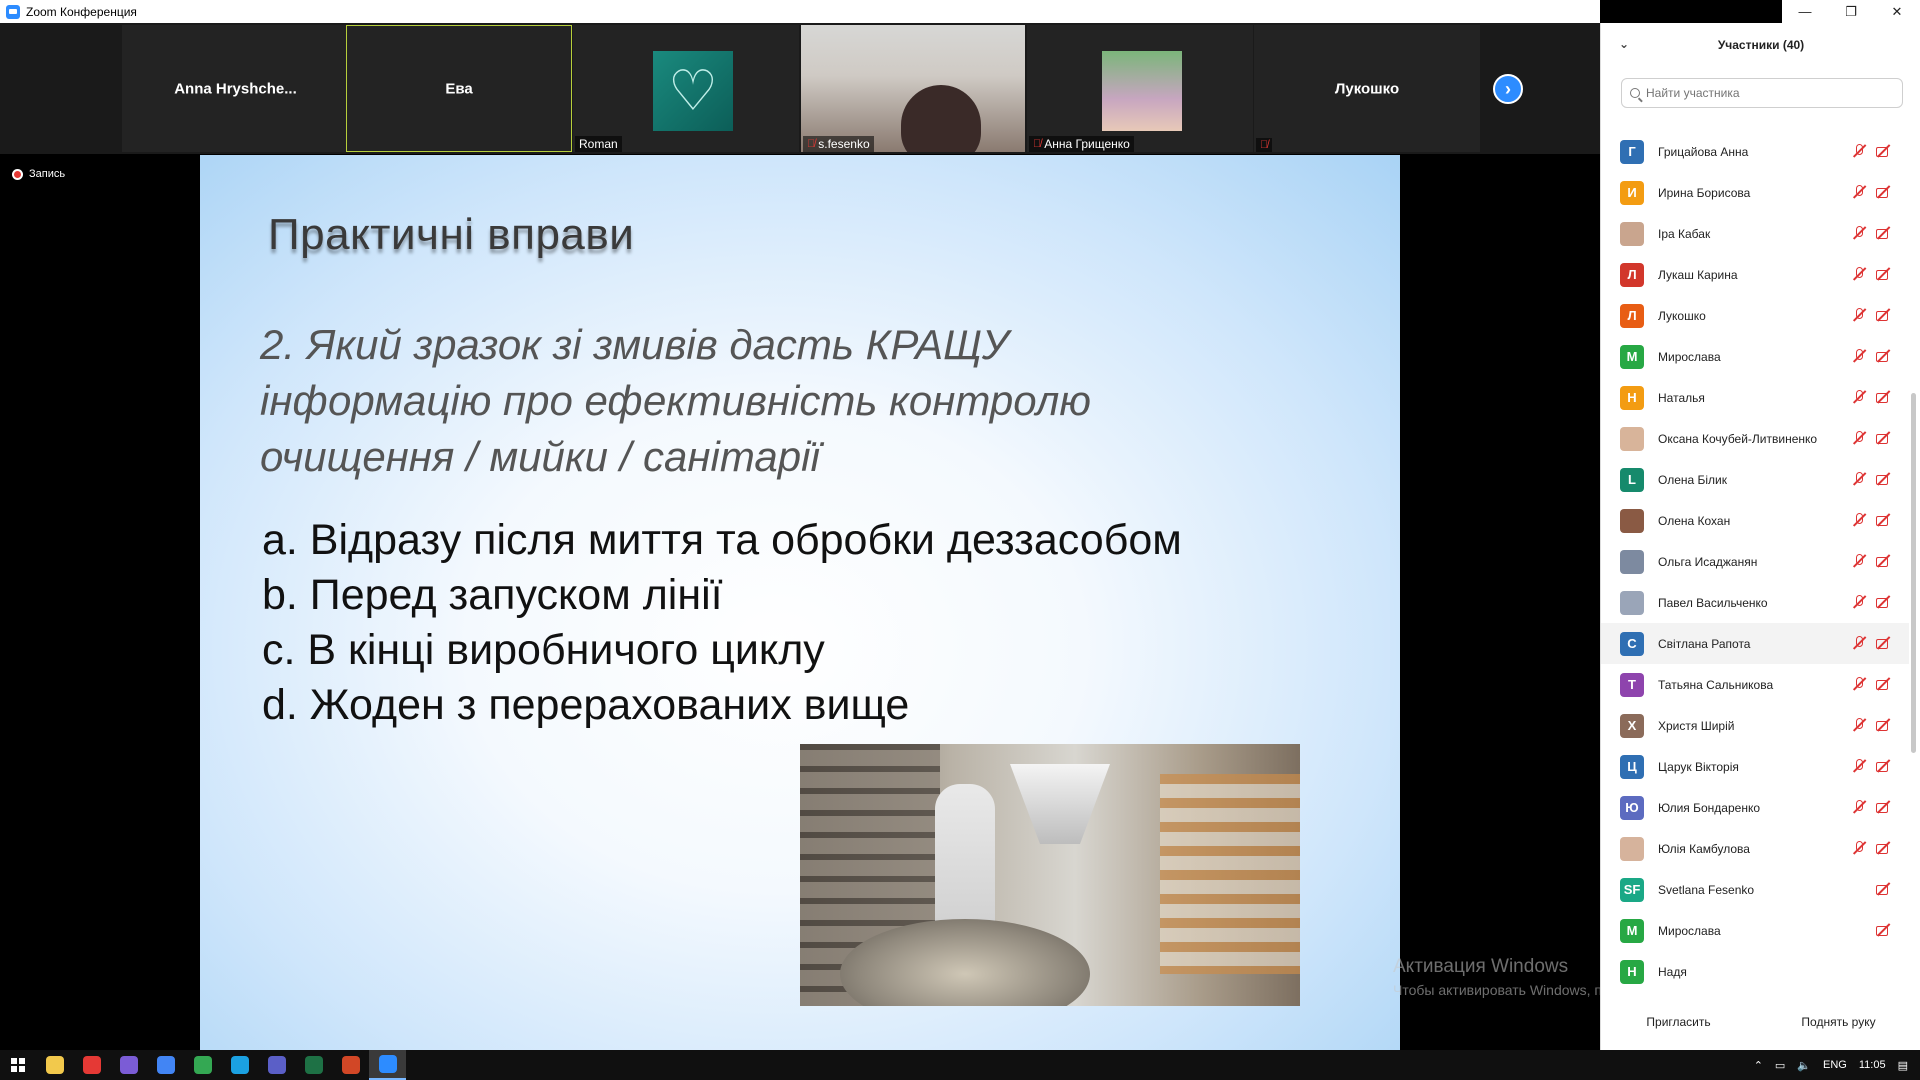 The width and height of the screenshot is (1920, 1080). Describe the element at coordinates (1755, 479) in the screenshot. I see `participant-row: L Олена Білик` at that location.